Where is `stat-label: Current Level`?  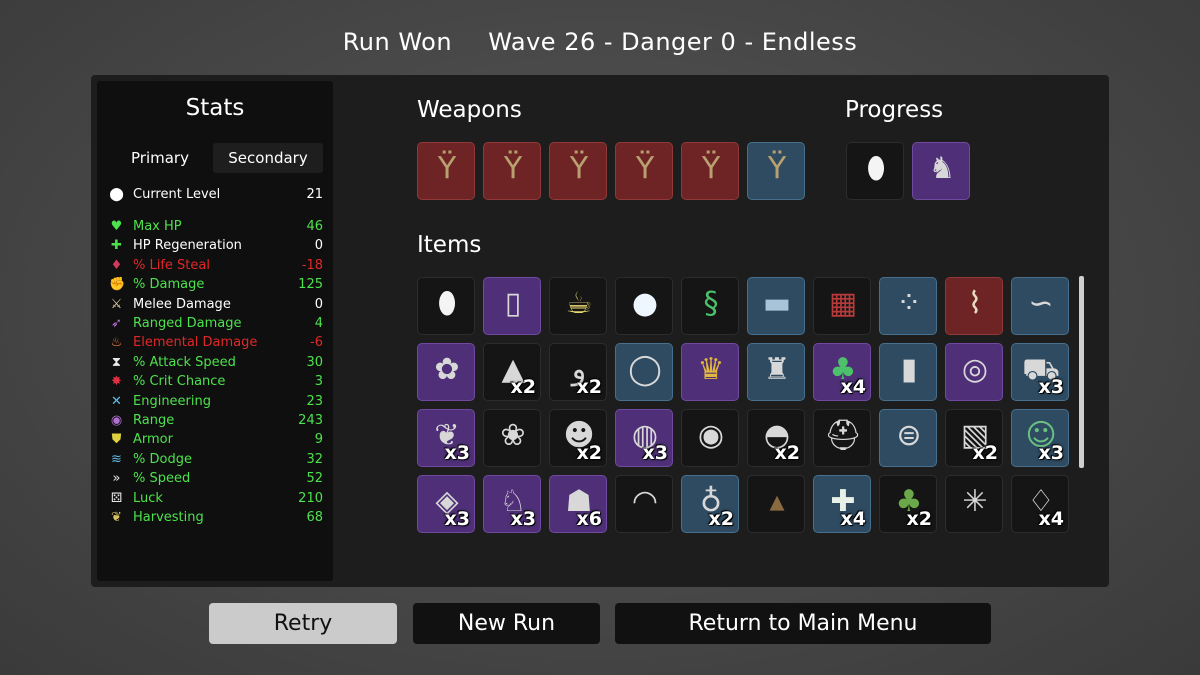
stat-label: Current Level is located at coordinates (177, 194).